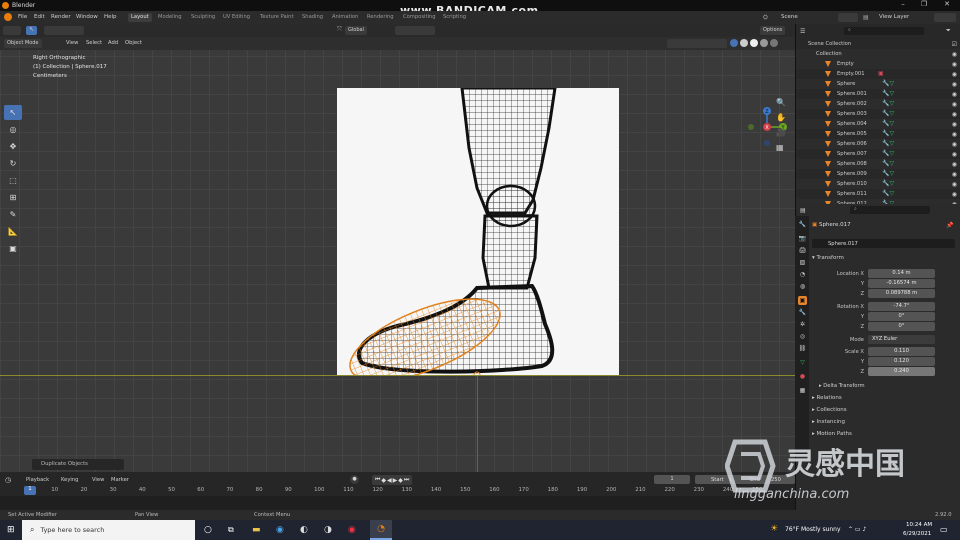  I want to click on playhead: 1, so click(30, 490).